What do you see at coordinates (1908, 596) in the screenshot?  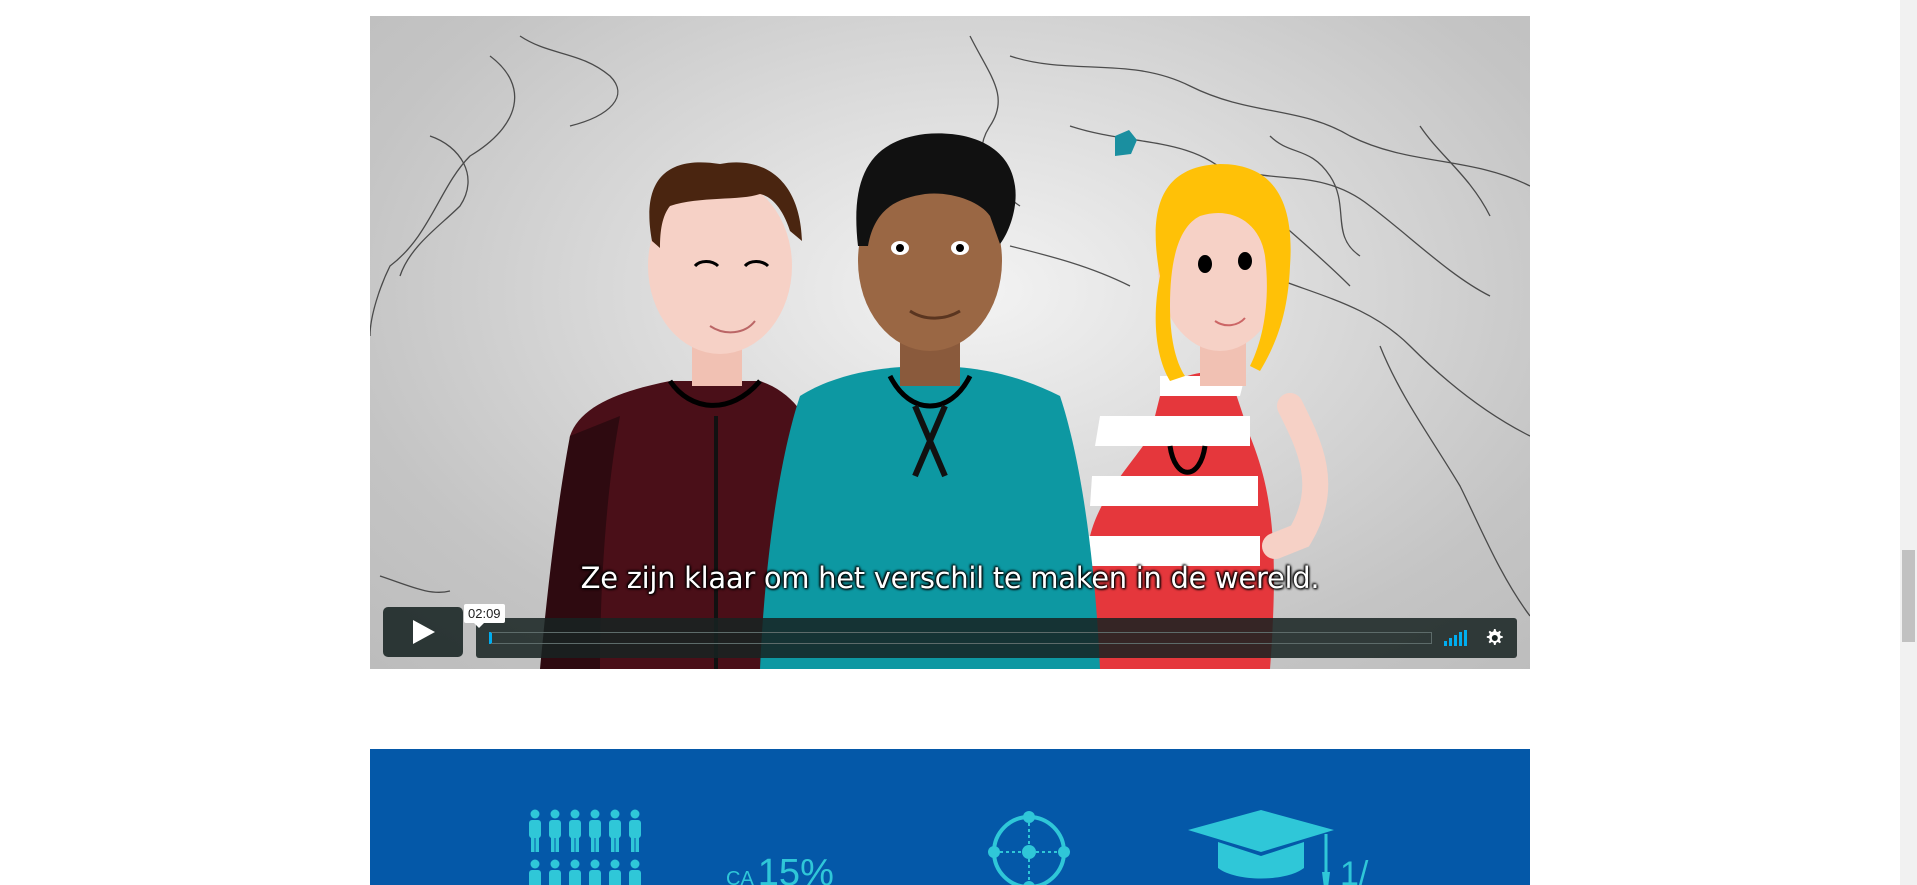 I see `scrollbar-thumb` at bounding box center [1908, 596].